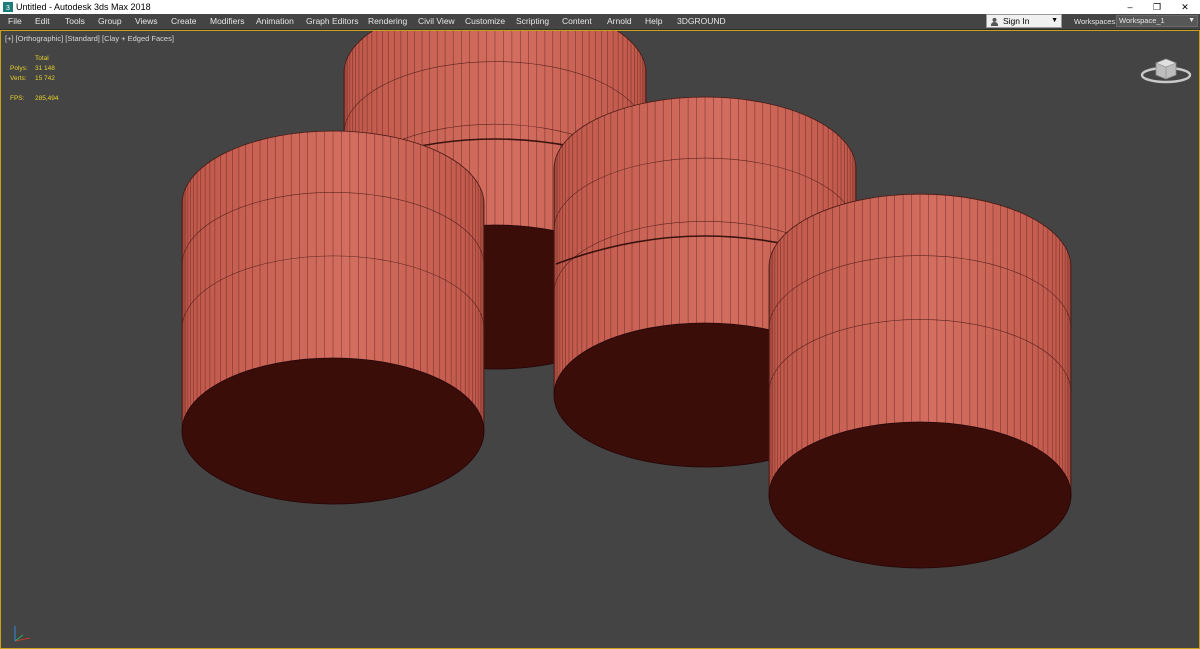  I want to click on restore-button: ❐, so click(1157, 7).